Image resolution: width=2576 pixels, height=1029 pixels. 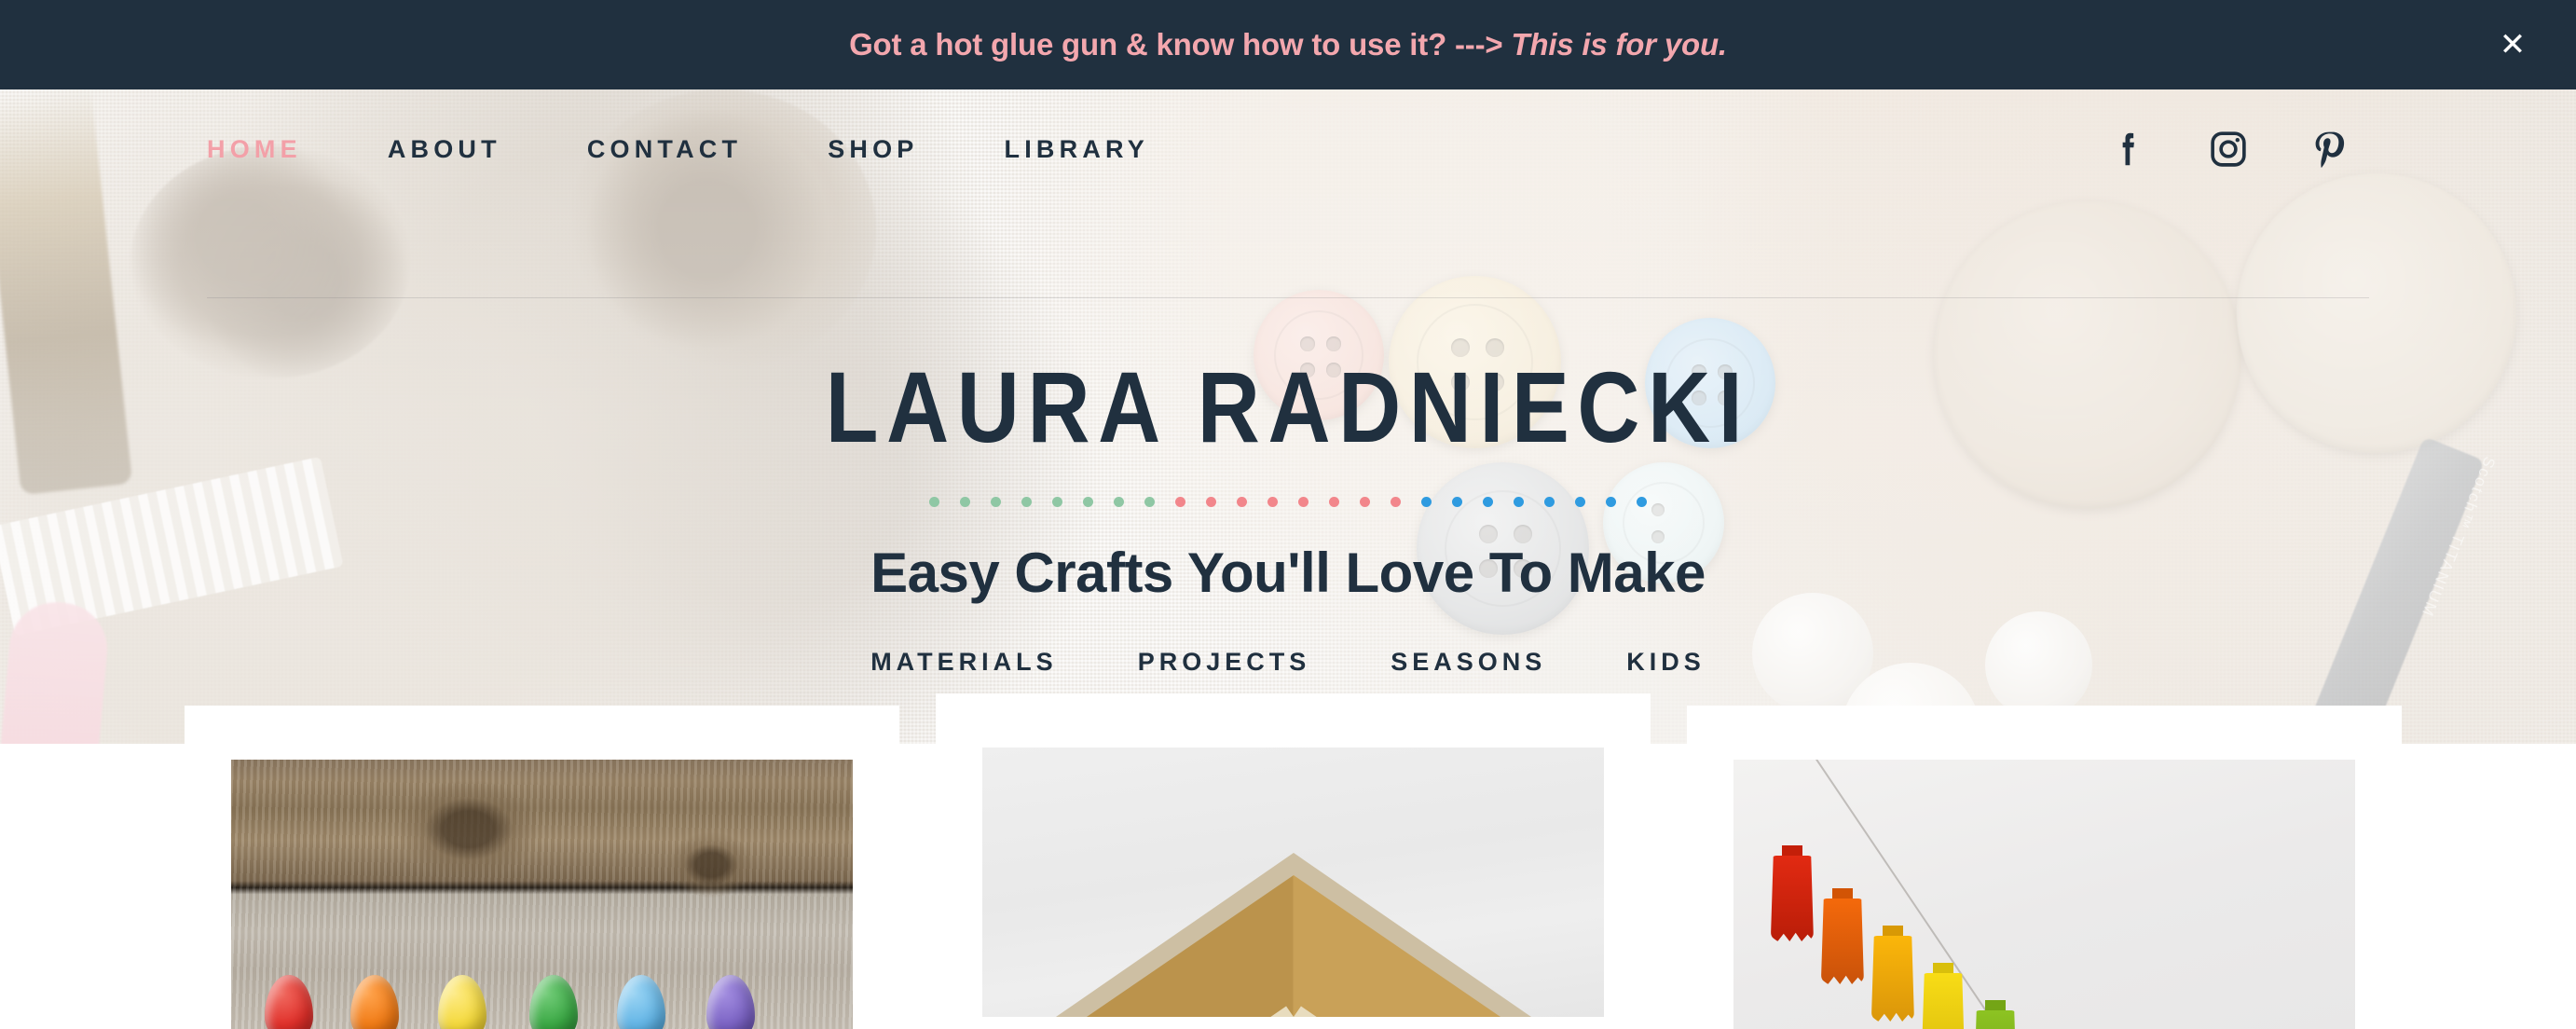 I want to click on card-image-tassel-garland, so click(x=2044, y=894).